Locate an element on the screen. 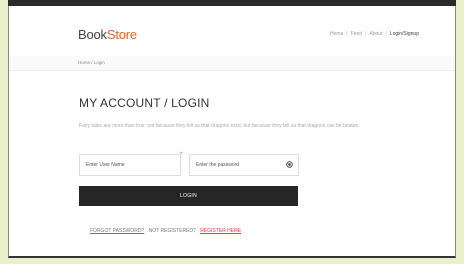  nav-feed: Feed is located at coordinates (356, 34).